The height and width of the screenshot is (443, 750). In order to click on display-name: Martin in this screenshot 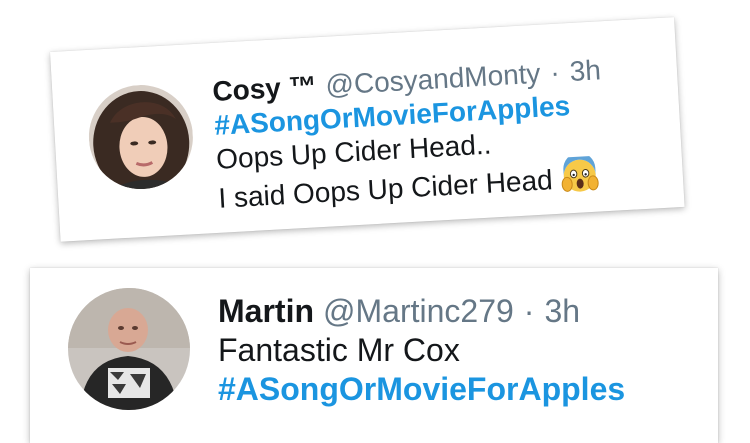, I will do `click(266, 311)`.